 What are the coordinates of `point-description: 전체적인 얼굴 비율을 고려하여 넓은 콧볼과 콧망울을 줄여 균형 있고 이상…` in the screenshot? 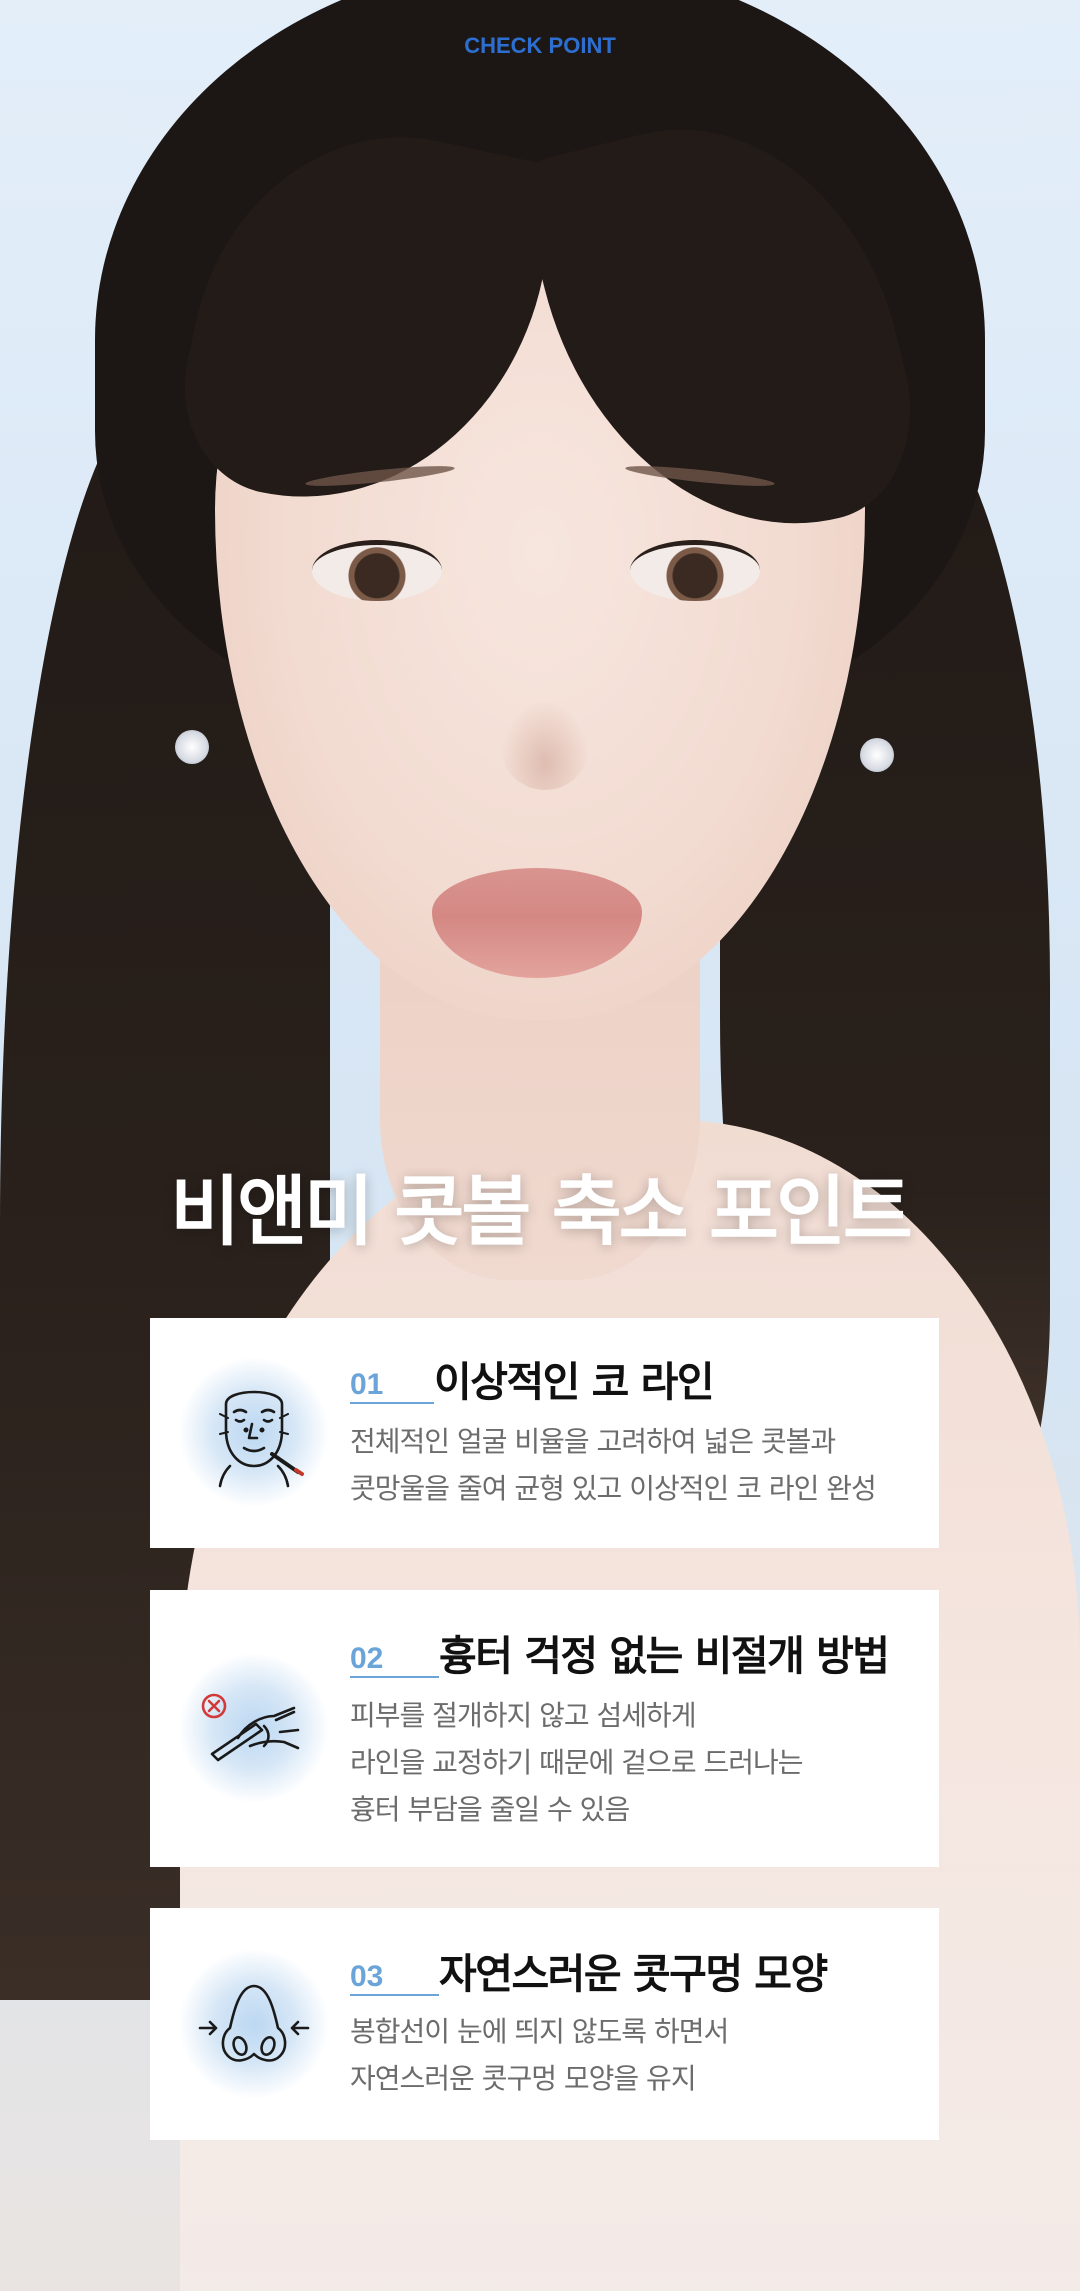 It's located at (613, 1465).